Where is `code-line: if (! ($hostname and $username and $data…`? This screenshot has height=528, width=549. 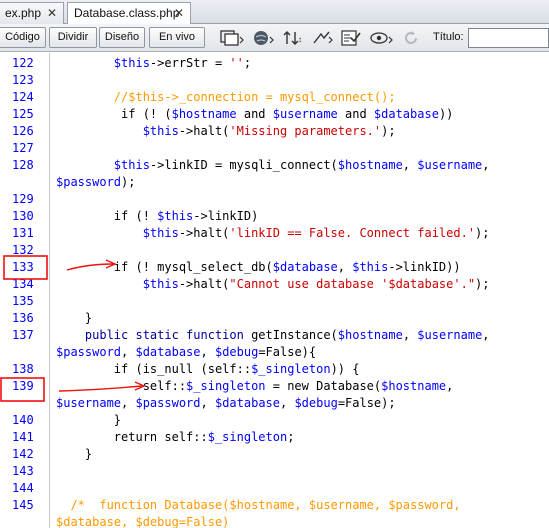 code-line: if (! ($hostname and $username and $data… is located at coordinates (254, 114).